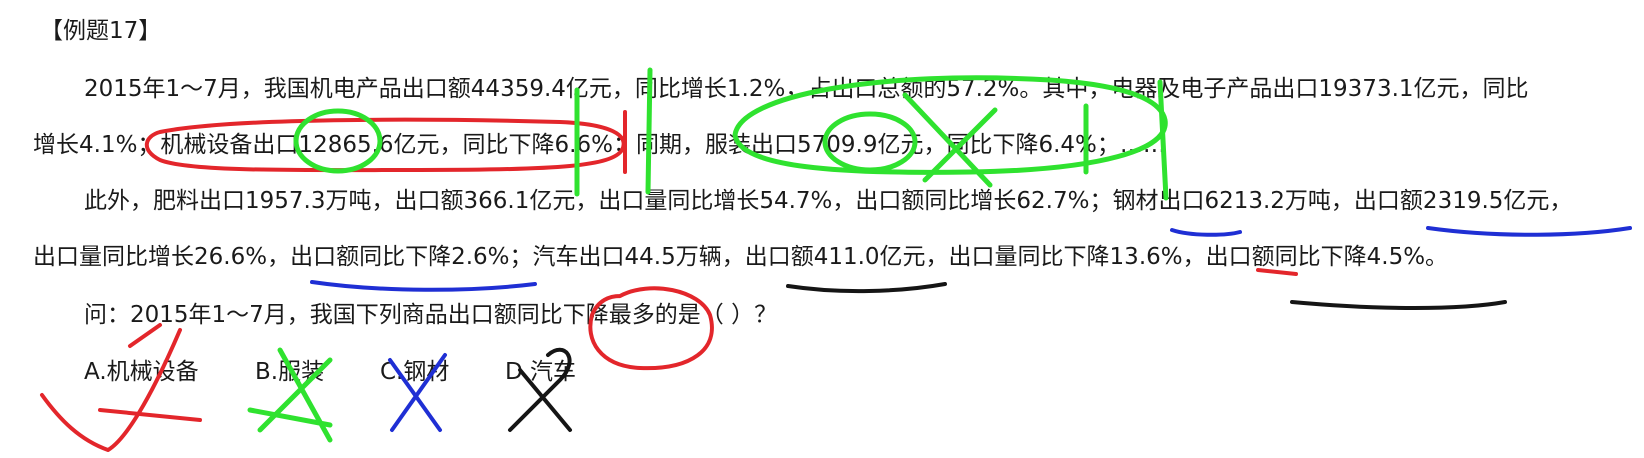 The image size is (1644, 458). What do you see at coordinates (289, 372) in the screenshot?
I see `option-b: B.服装` at bounding box center [289, 372].